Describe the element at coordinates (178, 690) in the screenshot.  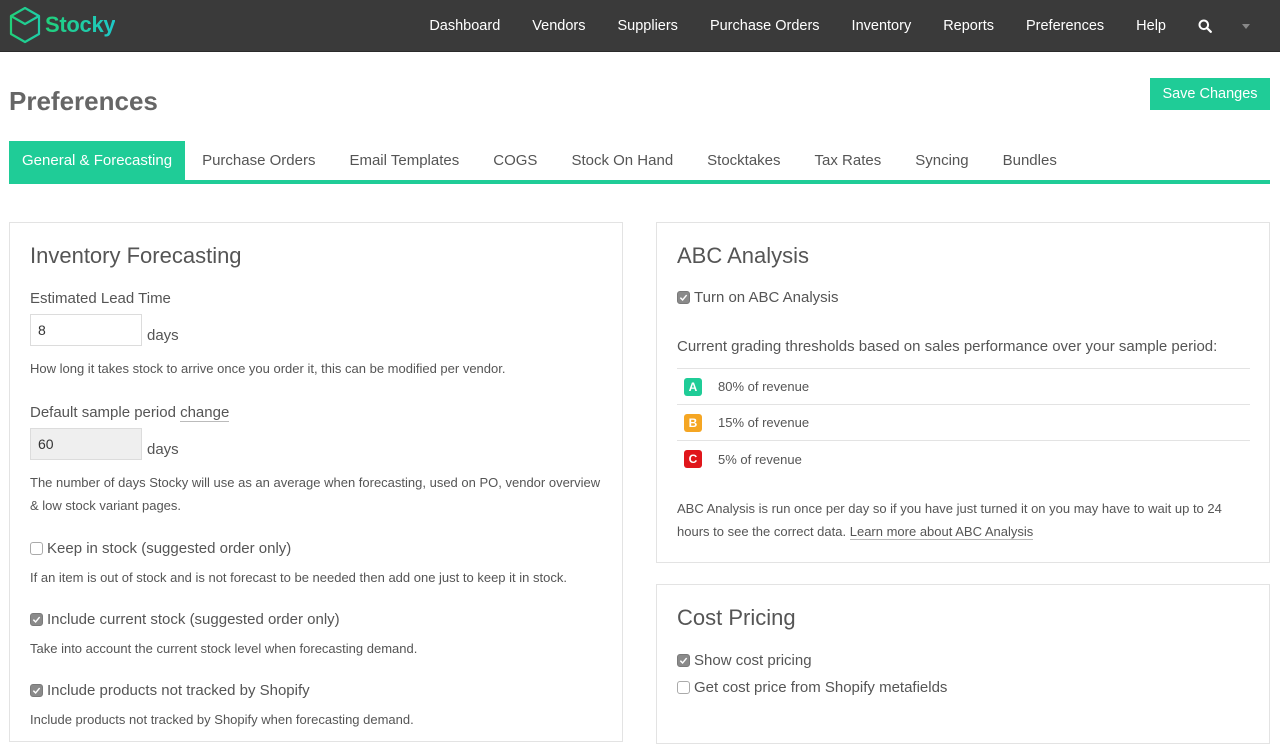
I see `include-untracked-label: Include products not tracked by Shopify` at that location.